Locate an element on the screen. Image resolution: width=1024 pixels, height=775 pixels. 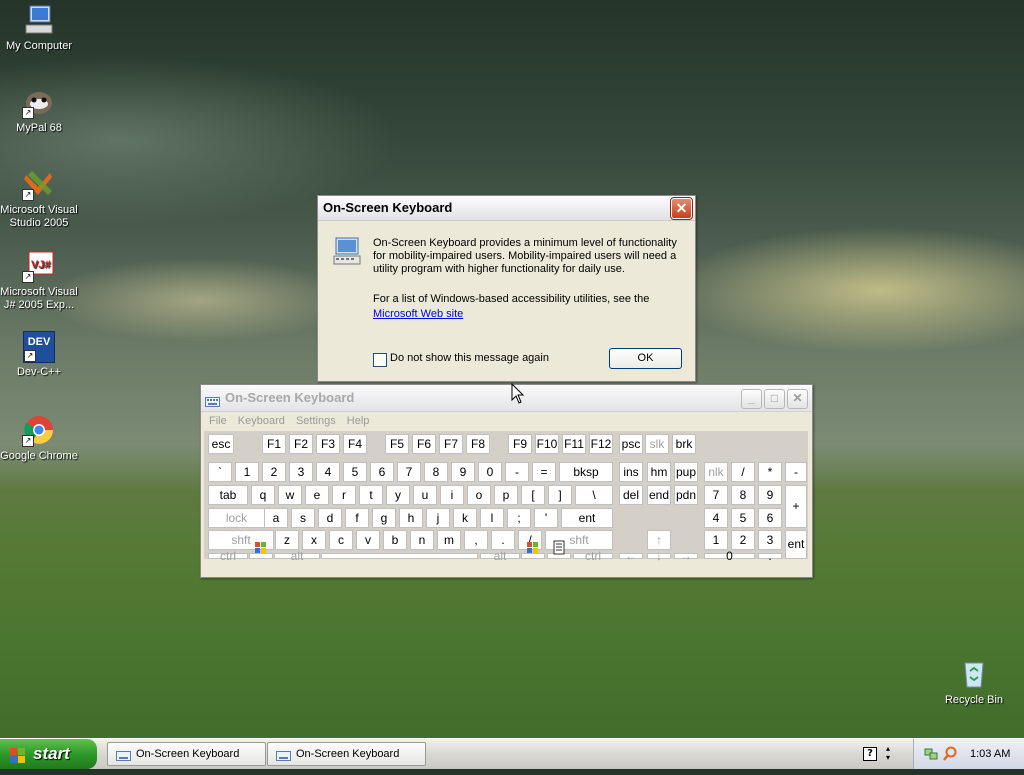
dont-show-checkbox is located at coordinates (380, 360).